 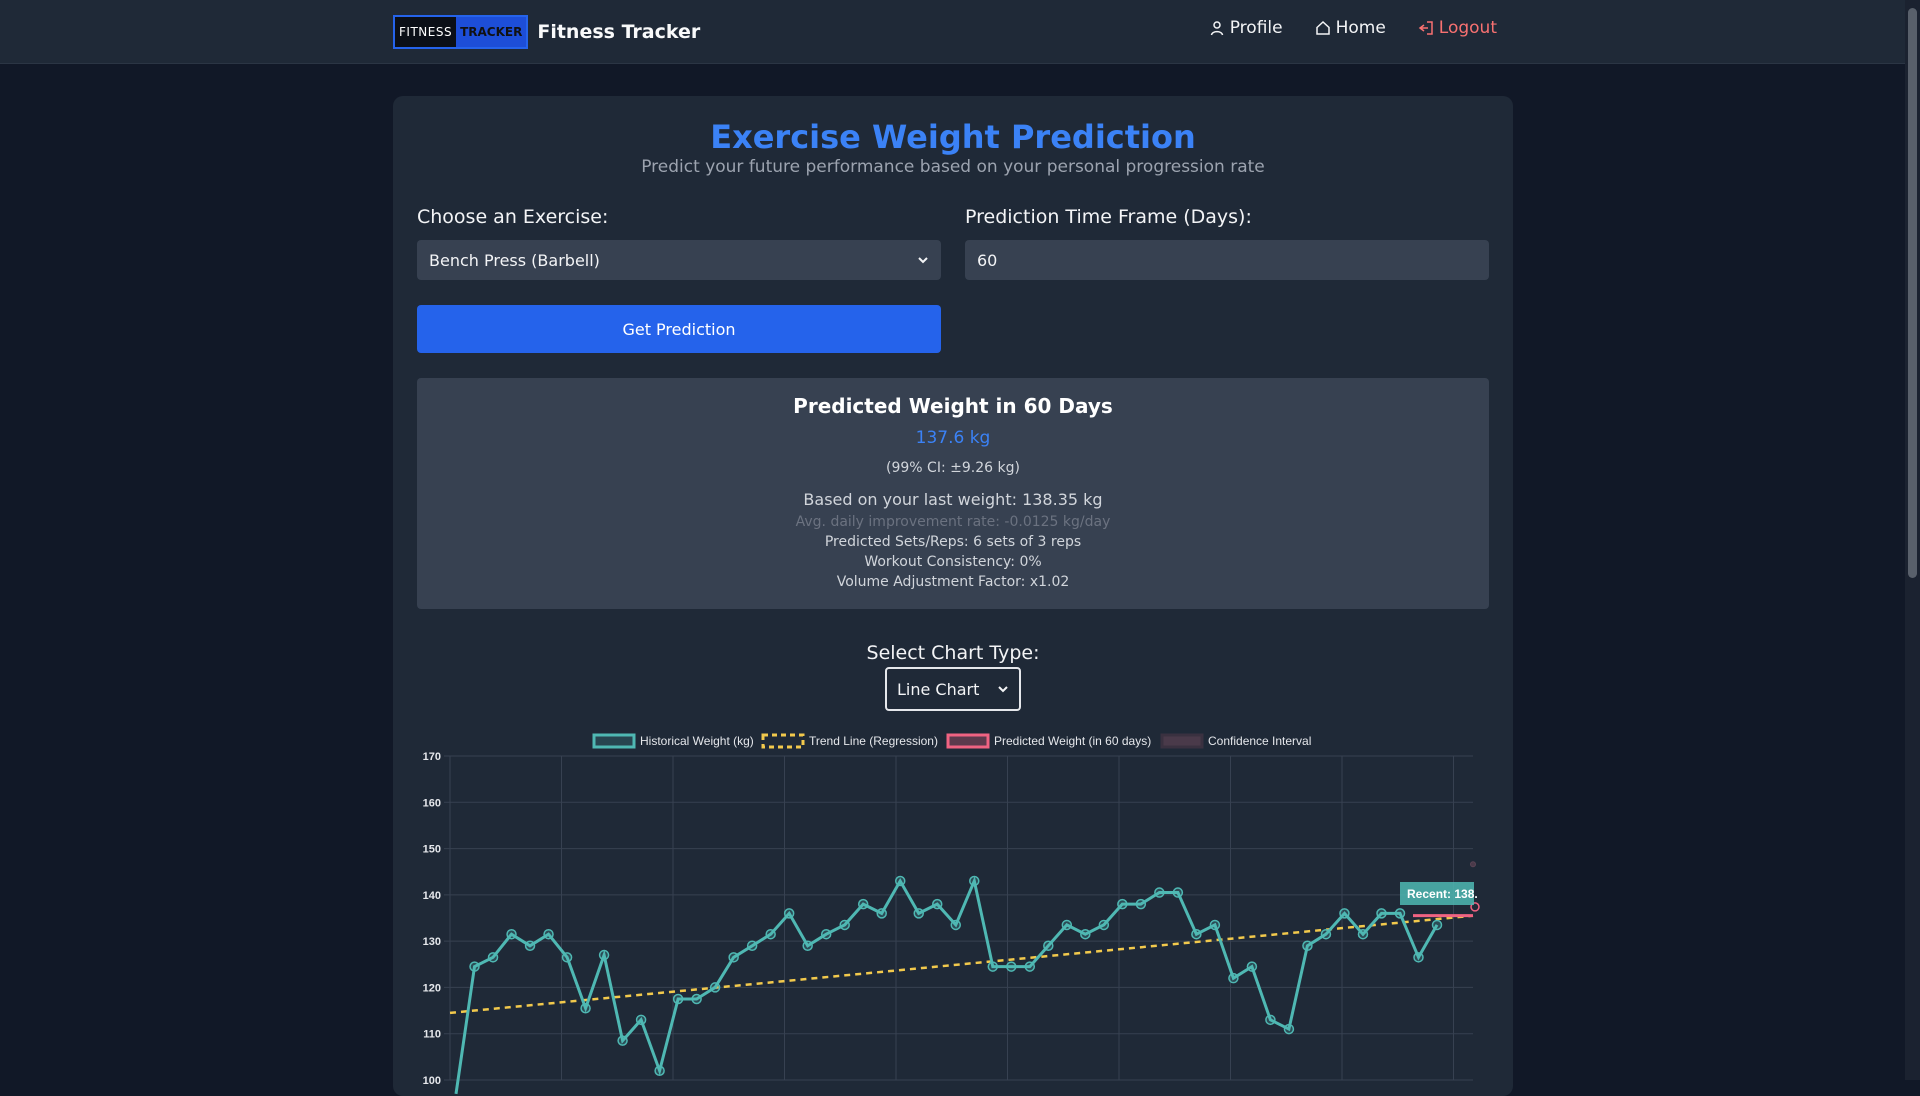 I want to click on logo: FITNESS TRACKER, so click(x=461, y=32).